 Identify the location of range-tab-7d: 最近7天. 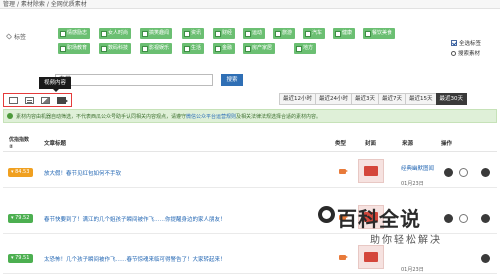
(391, 99).